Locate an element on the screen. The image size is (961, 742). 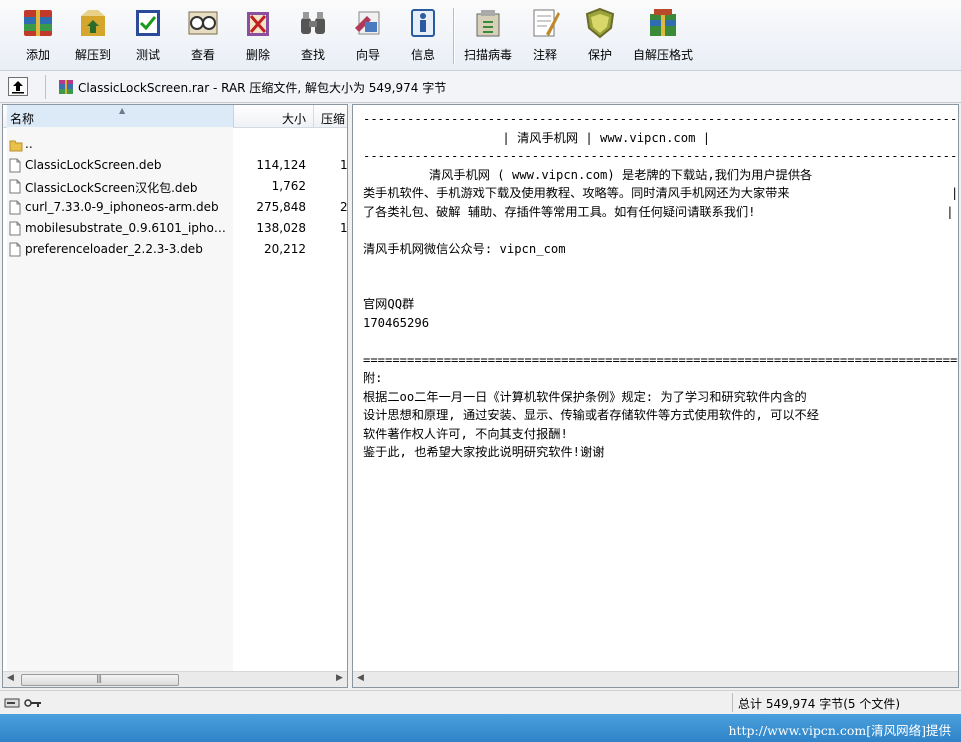
sfx-button: 自解压格式 is located at coordinates (663, 36).